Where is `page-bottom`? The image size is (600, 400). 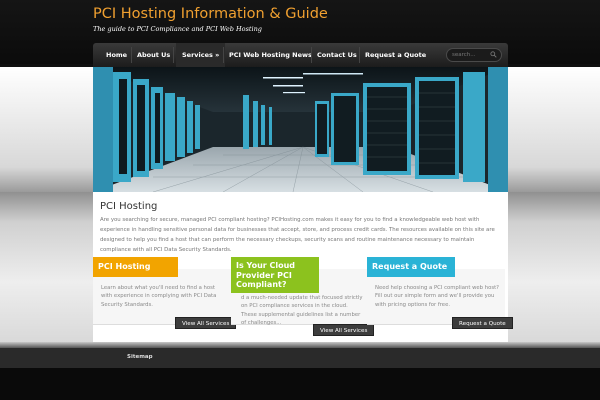
page-bottom is located at coordinates (300, 384).